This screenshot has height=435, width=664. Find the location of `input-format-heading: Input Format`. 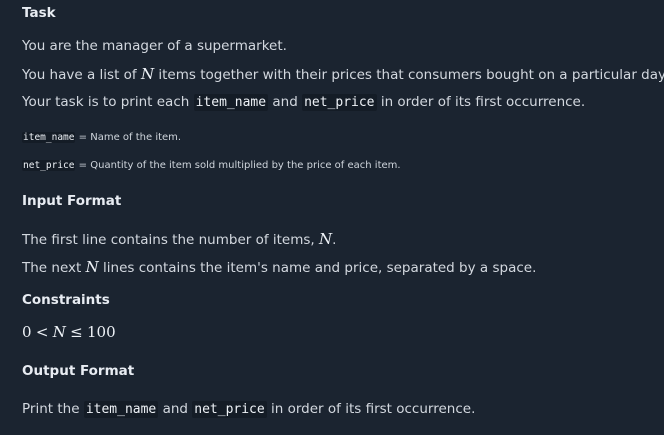

input-format-heading: Input Format is located at coordinates (72, 201).